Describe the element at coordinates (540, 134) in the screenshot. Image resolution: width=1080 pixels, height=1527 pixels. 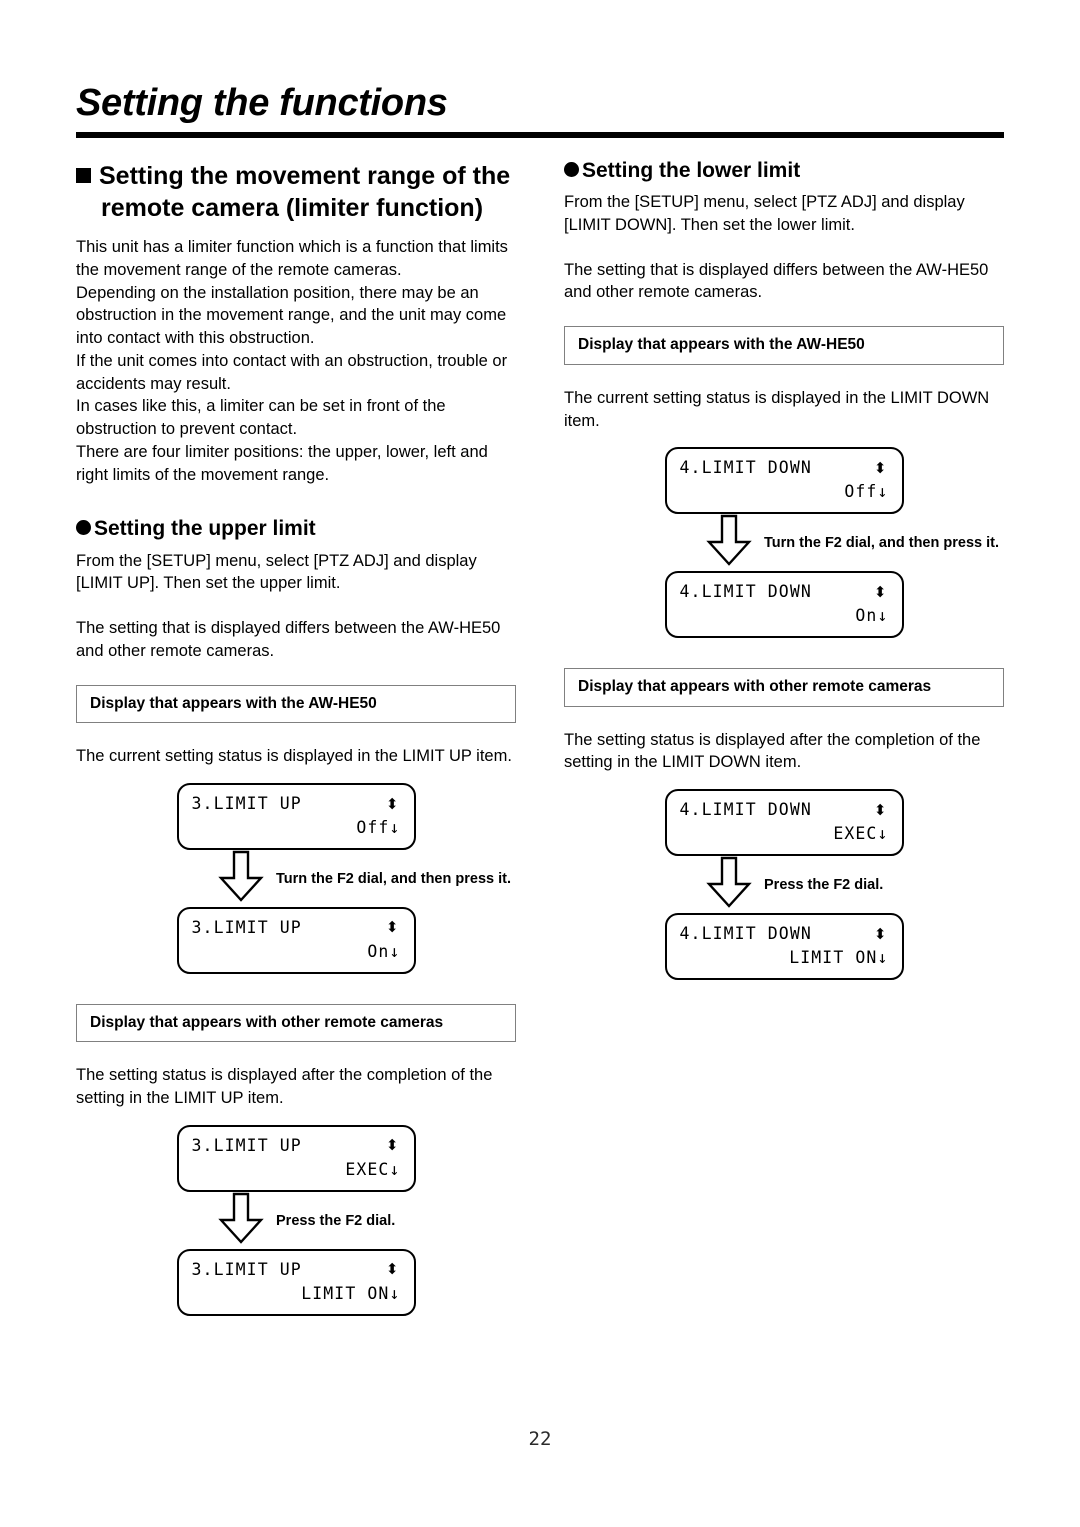
I see `title-rule` at that location.